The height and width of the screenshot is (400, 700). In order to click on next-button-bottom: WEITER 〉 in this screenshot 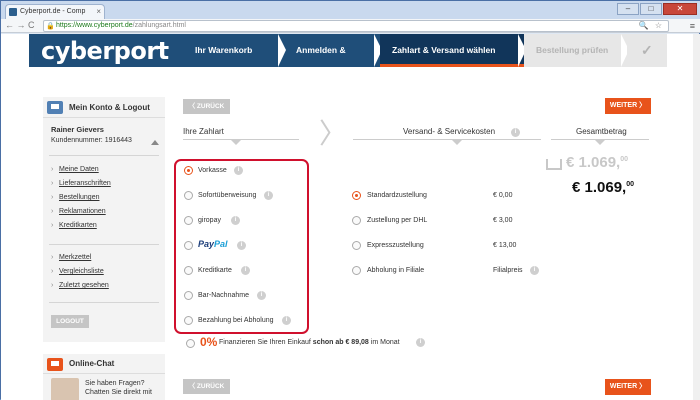, I will do `click(628, 387)`.